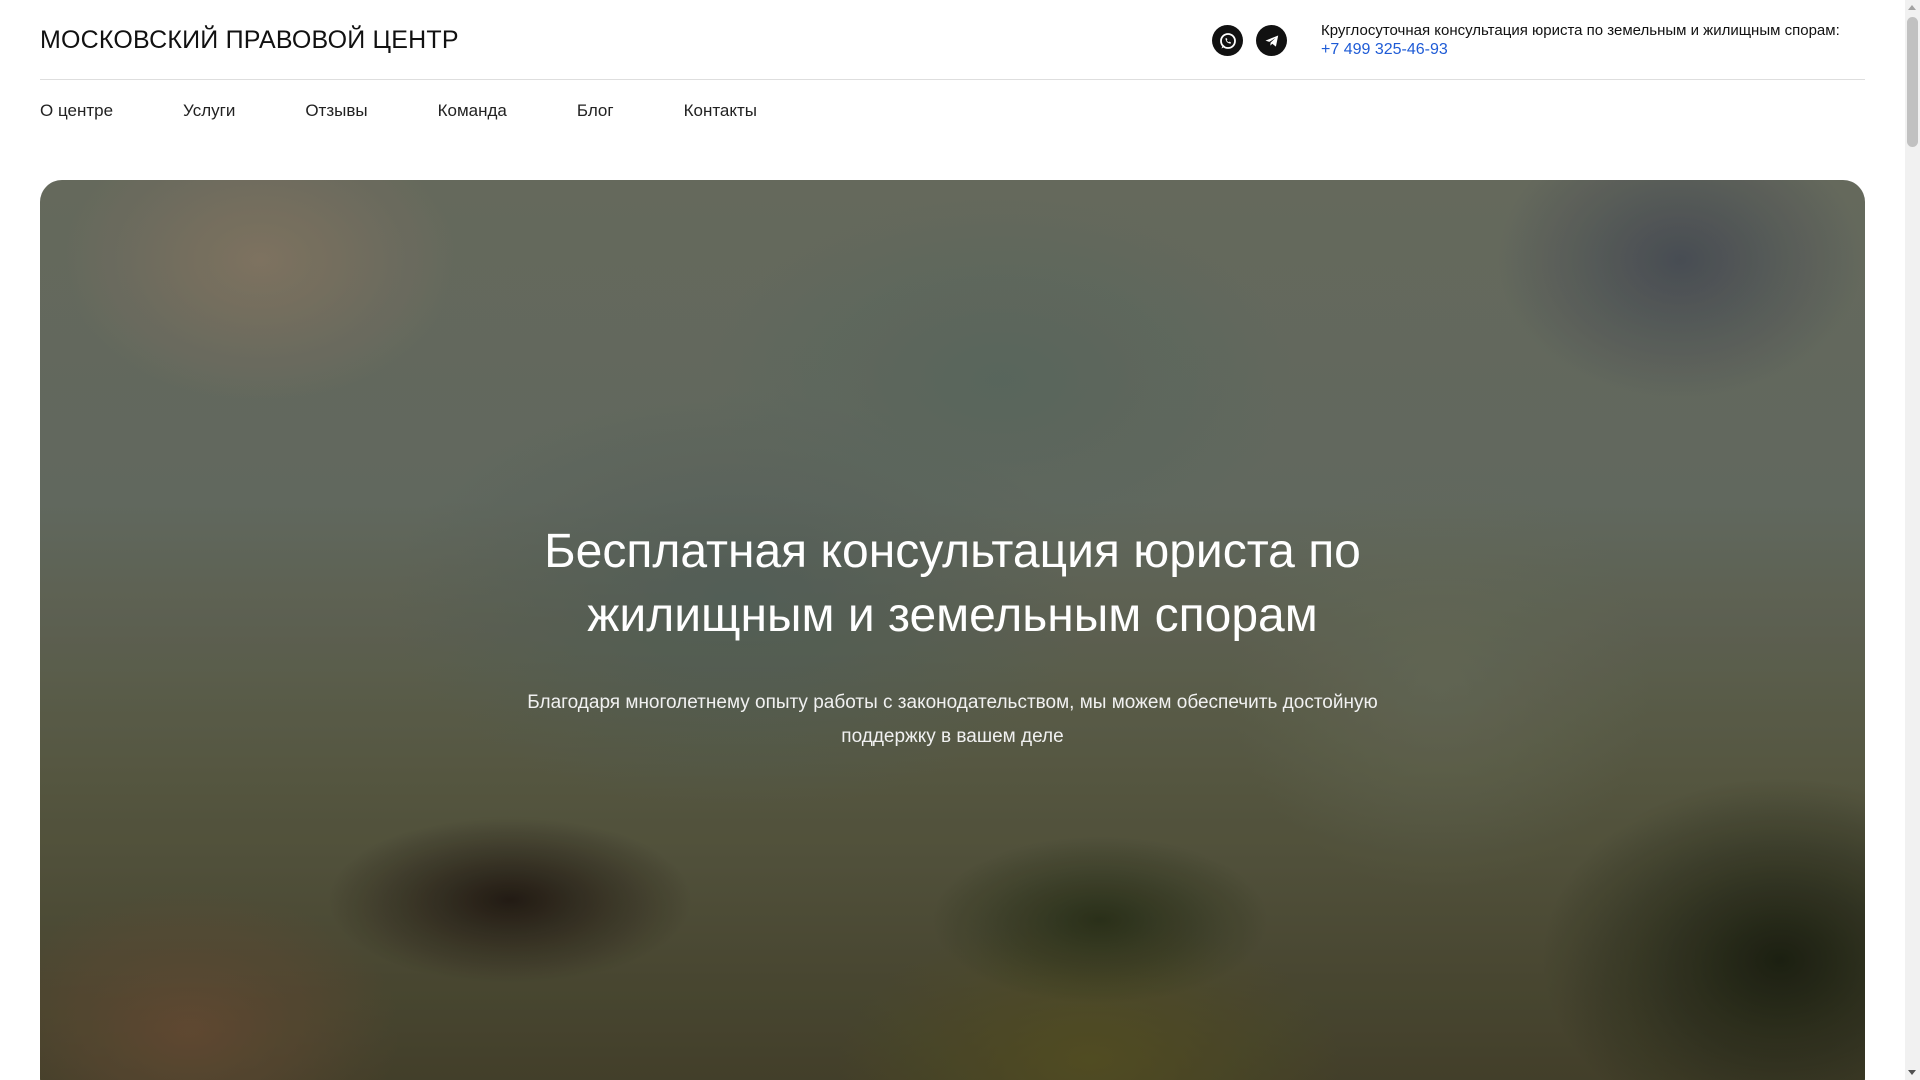 The height and width of the screenshot is (1080, 1920). I want to click on whatsapp-button, so click(1227, 40).